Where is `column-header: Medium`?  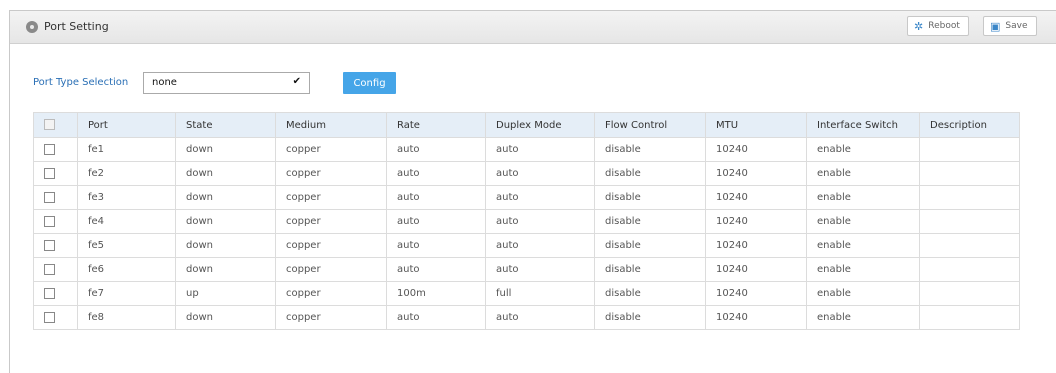 column-header: Medium is located at coordinates (331, 125).